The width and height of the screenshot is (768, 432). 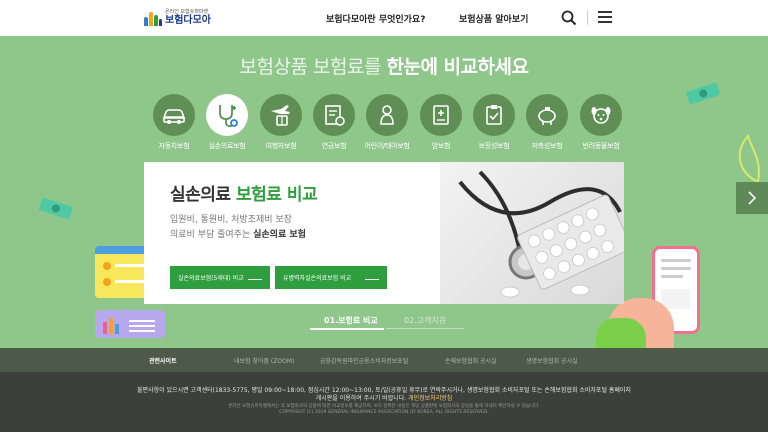 I want to click on bar-chart-card-illustration, so click(x=130, y=324).